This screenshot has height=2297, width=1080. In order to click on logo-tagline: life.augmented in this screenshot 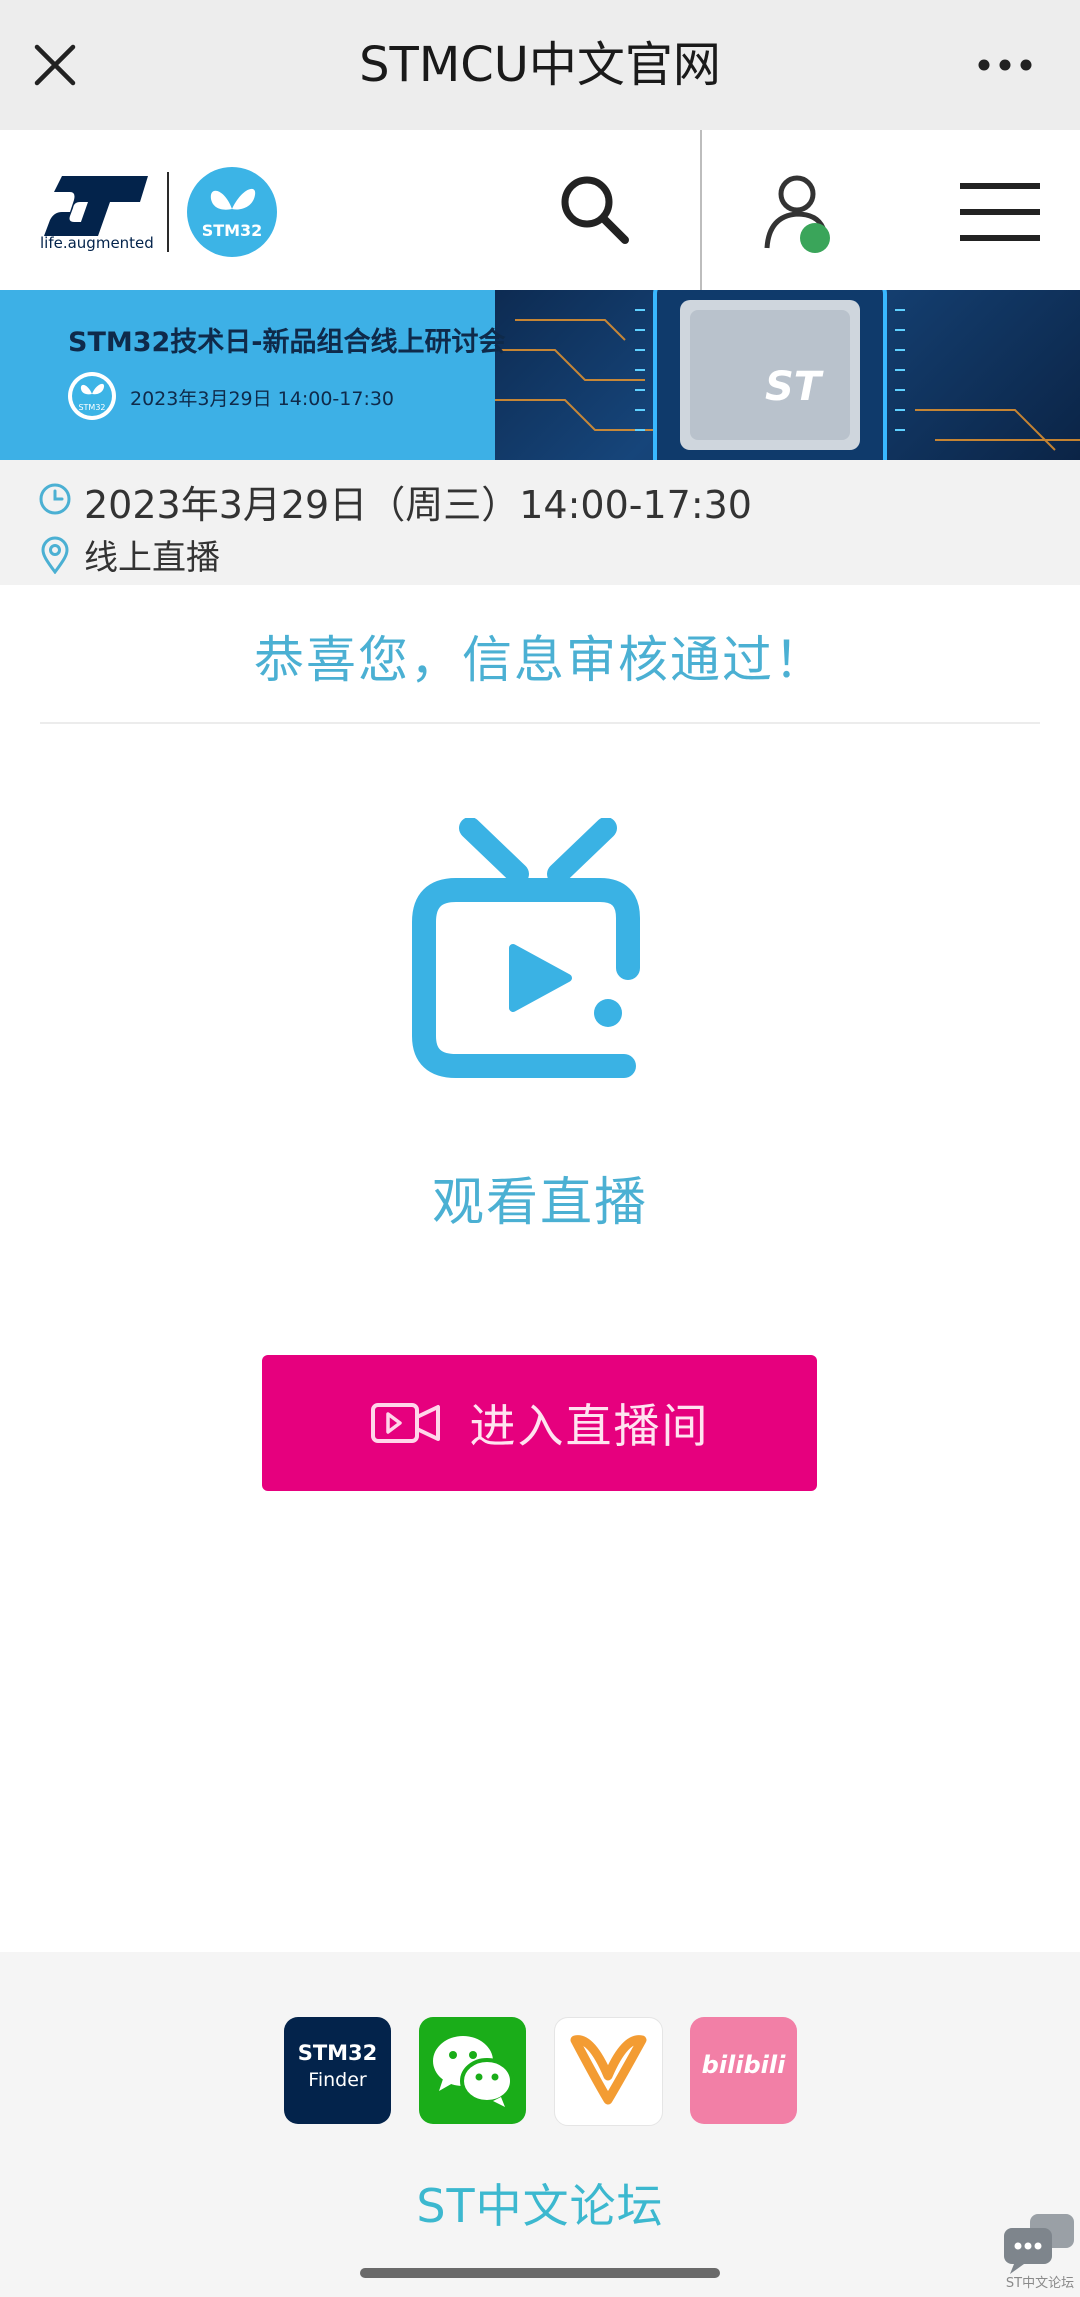, I will do `click(97, 243)`.